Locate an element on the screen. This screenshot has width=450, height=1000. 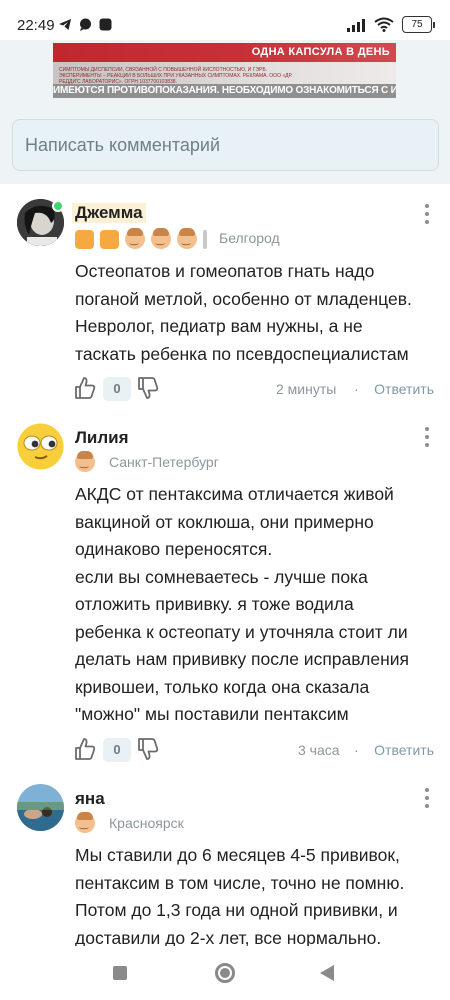
author-city: Красноярск is located at coordinates (146, 823).